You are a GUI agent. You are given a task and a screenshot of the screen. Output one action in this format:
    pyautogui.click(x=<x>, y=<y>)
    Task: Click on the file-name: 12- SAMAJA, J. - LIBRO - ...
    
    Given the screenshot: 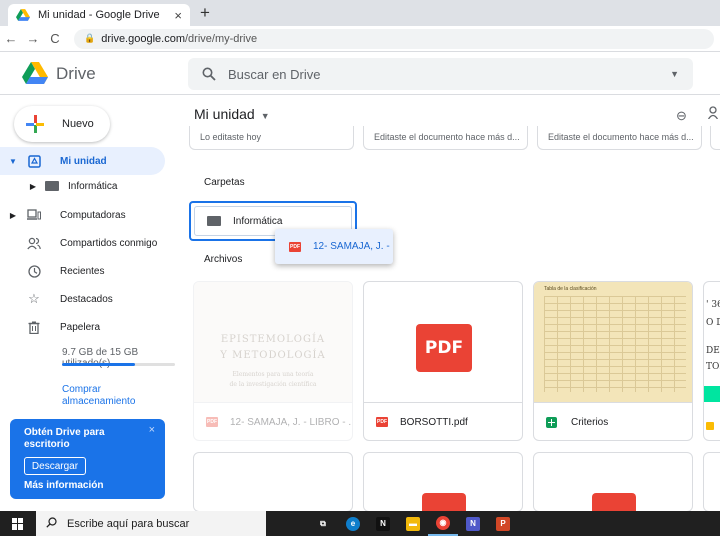 What is the action you would take?
    pyautogui.click(x=291, y=422)
    